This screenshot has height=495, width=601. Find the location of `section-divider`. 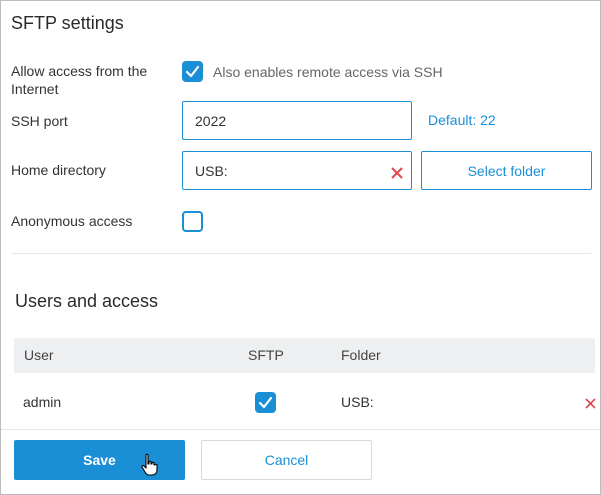

section-divider is located at coordinates (301, 253).